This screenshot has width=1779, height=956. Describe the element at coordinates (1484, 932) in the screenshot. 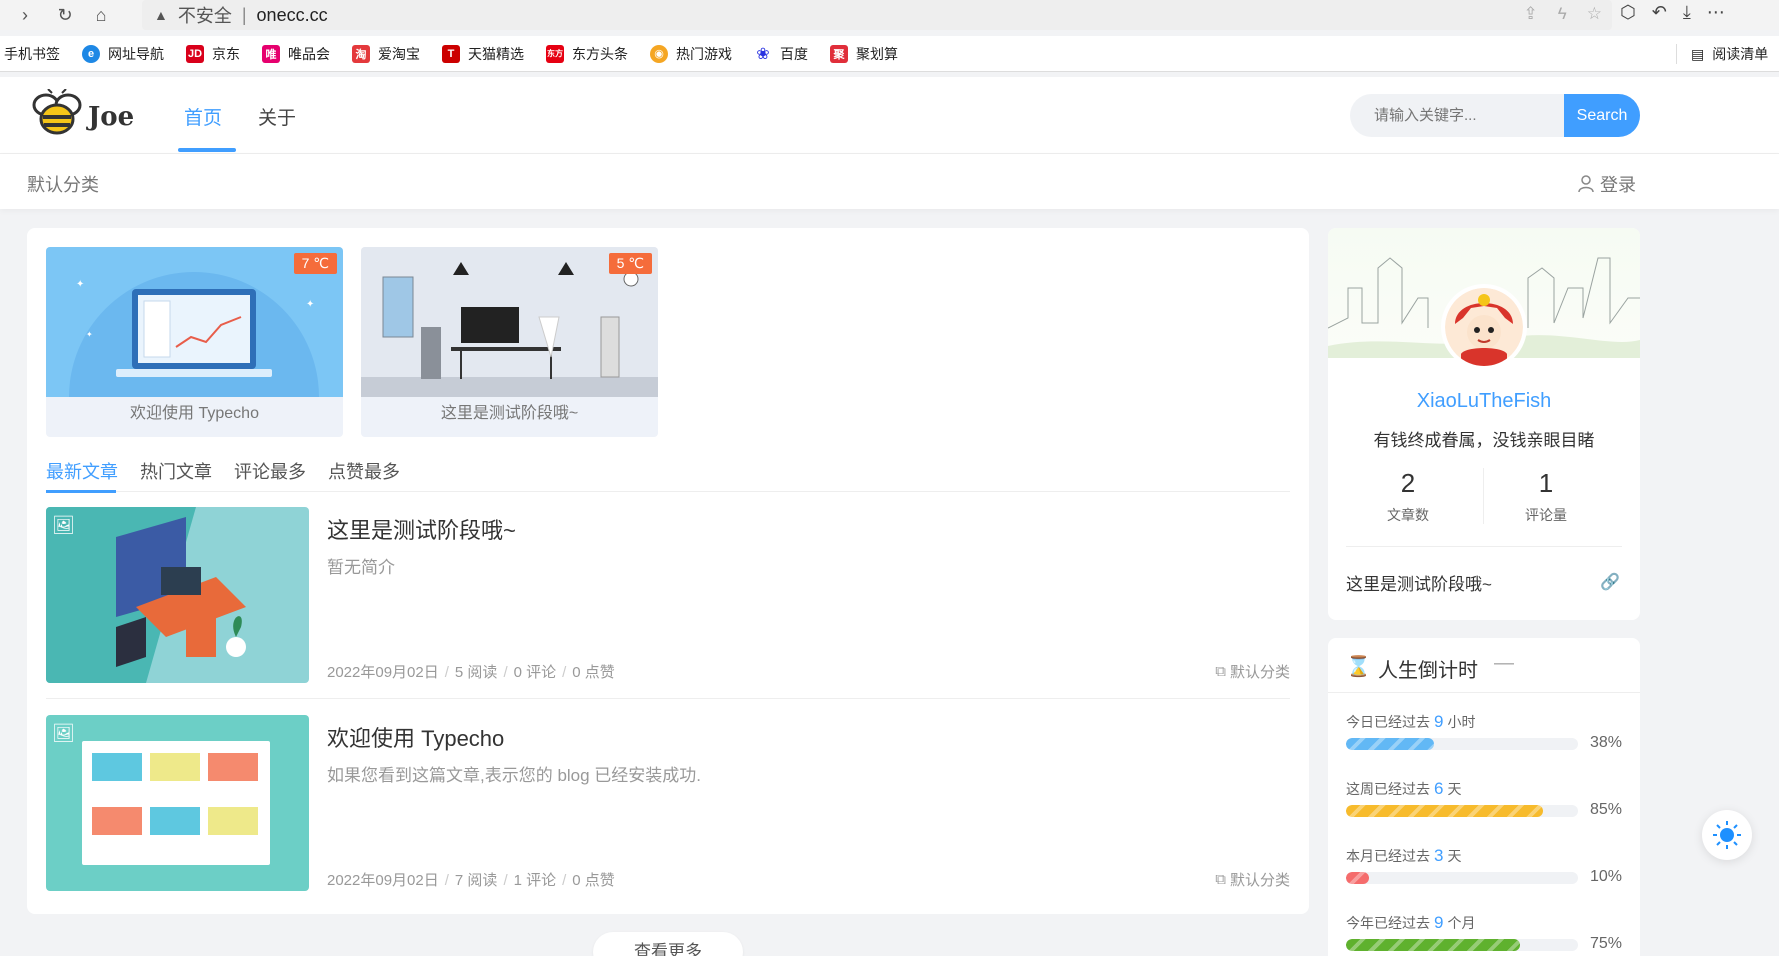

I see `countdown-item: 今年已经过去 9 个月 75%` at that location.